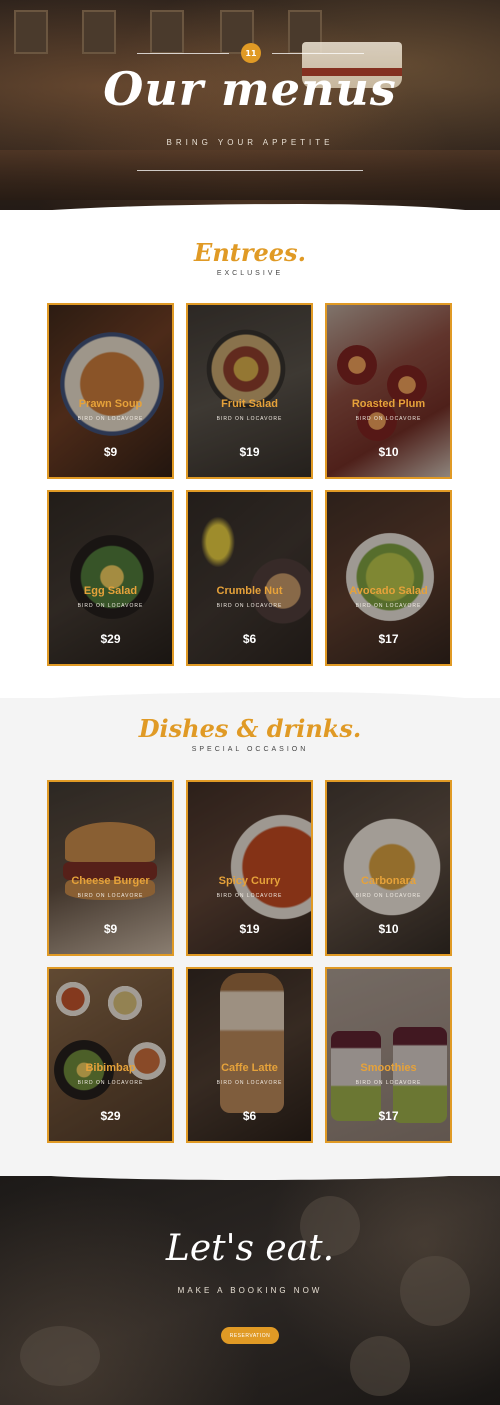 Image resolution: width=500 pixels, height=1405 pixels. I want to click on menu-card: Prawn Soup BIRD ON LOCAVORE $9, so click(110, 391).